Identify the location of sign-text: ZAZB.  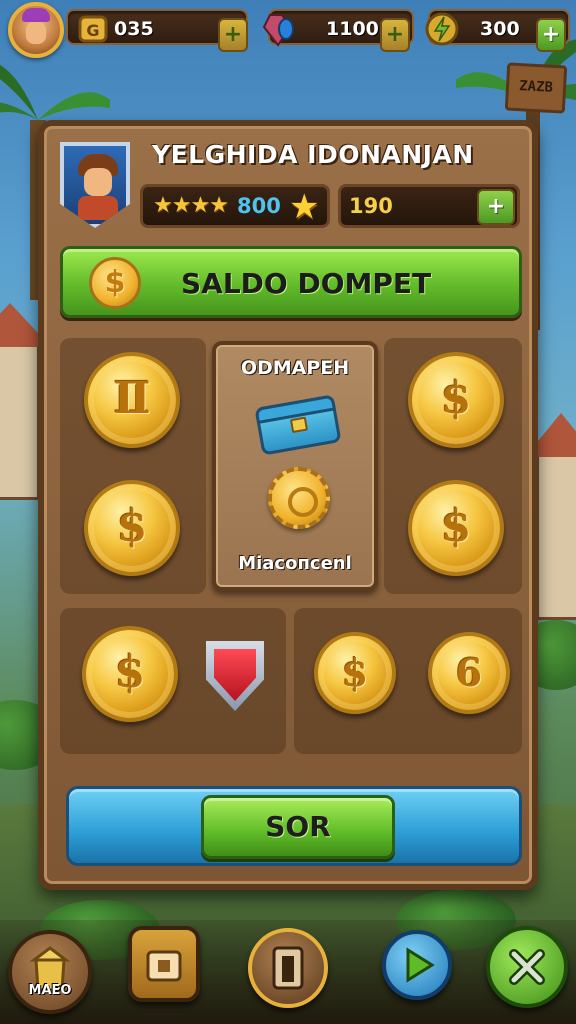
(536, 87).